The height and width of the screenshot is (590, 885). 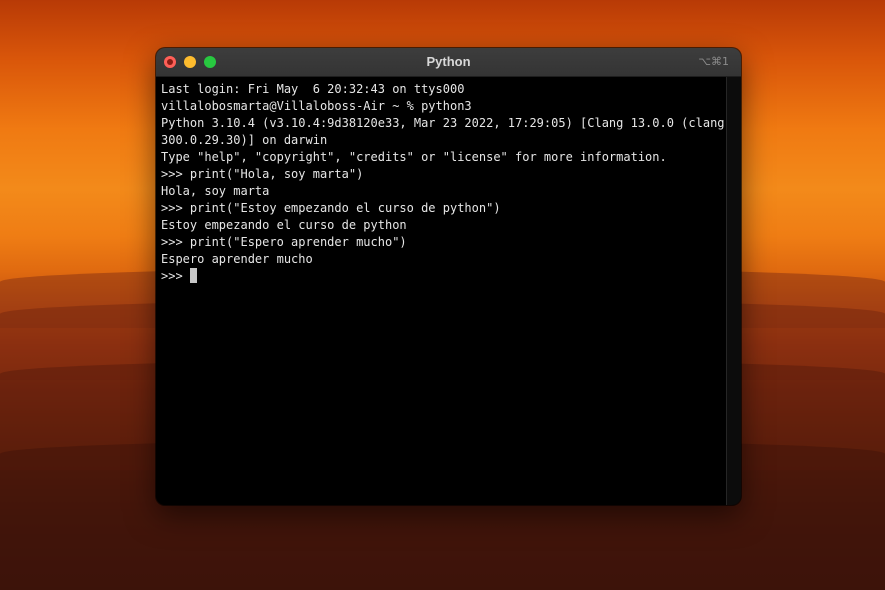 What do you see at coordinates (262, 174) in the screenshot?
I see `terminal-line: >>> print("Hola, soy marta")` at bounding box center [262, 174].